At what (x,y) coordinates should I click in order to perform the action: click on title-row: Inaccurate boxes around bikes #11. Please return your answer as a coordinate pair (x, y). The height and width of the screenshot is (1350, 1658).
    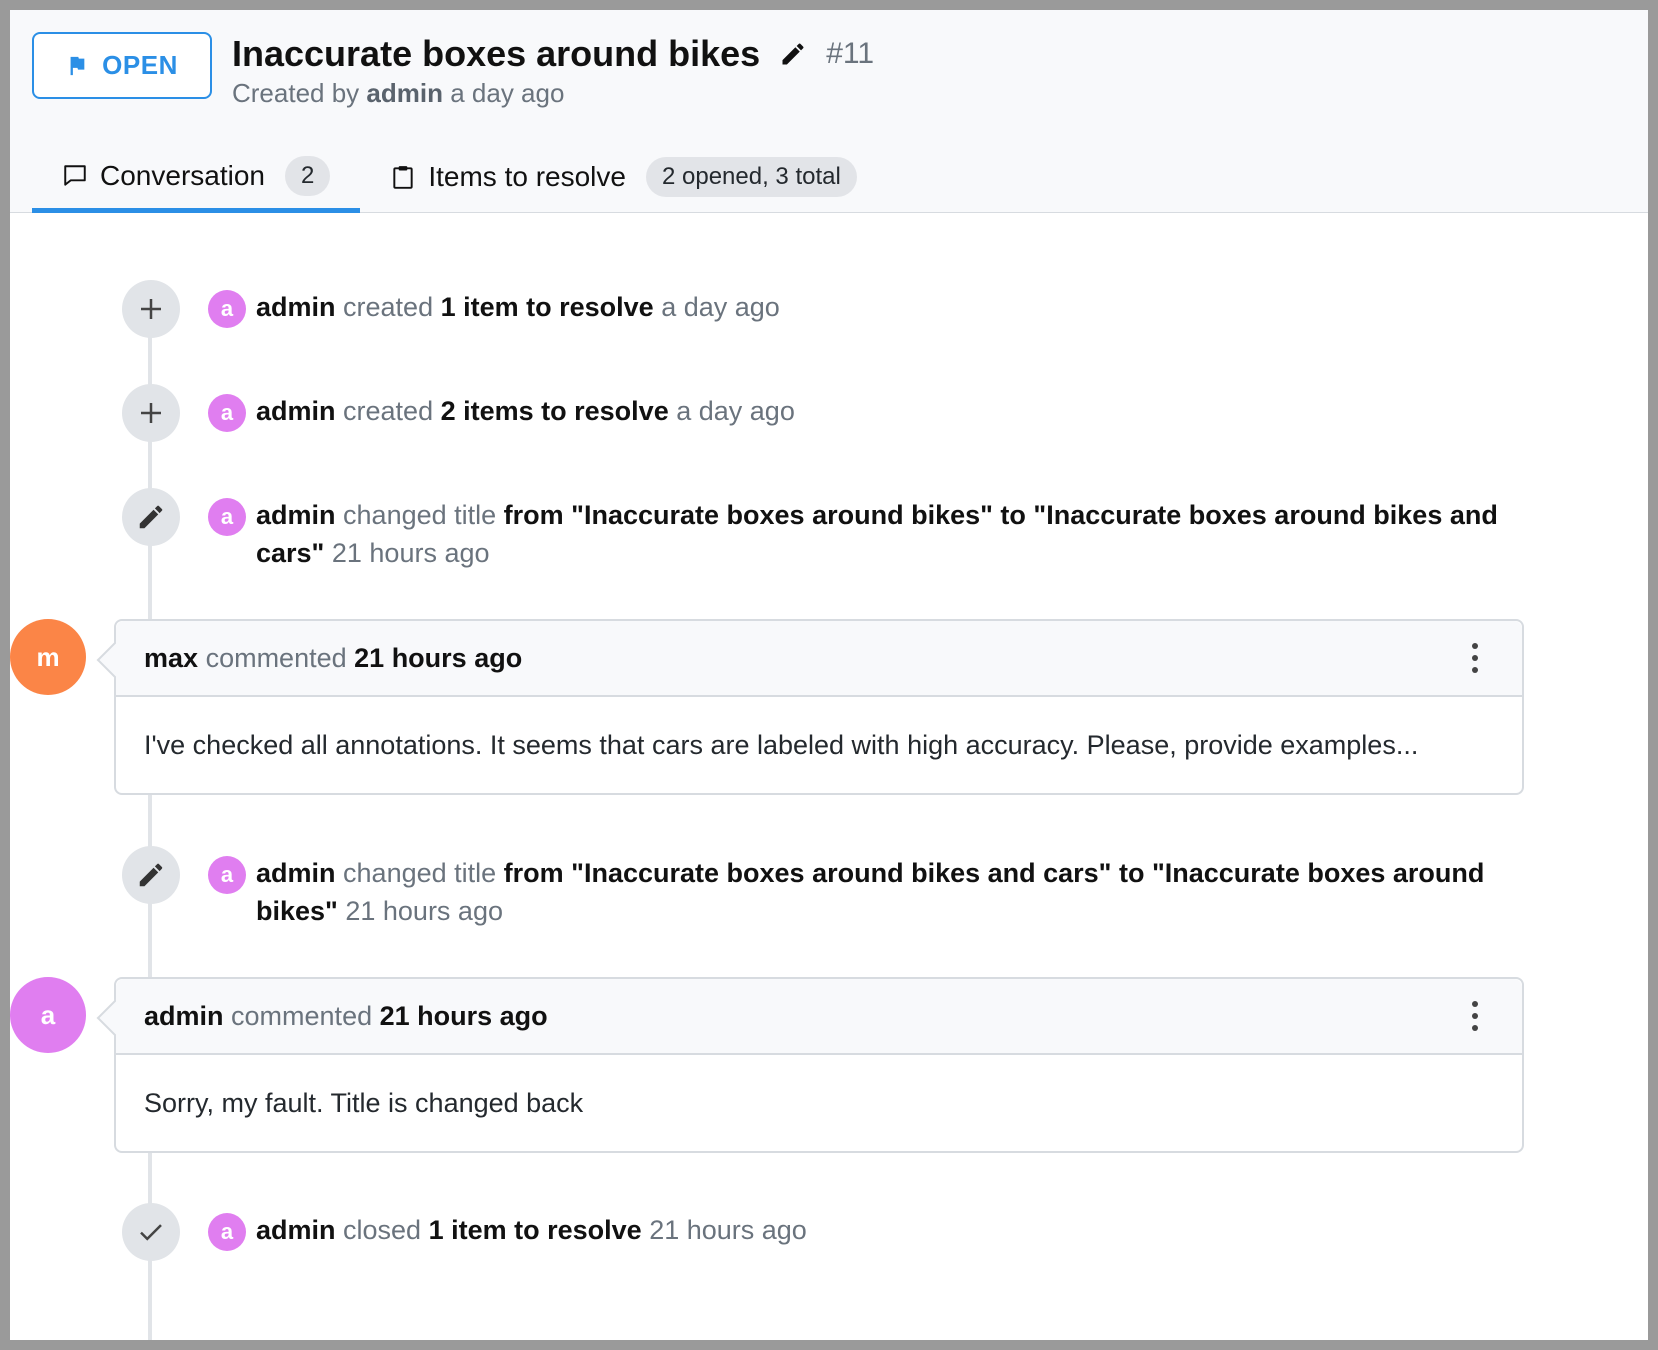
    Looking at the image, I should click on (553, 54).